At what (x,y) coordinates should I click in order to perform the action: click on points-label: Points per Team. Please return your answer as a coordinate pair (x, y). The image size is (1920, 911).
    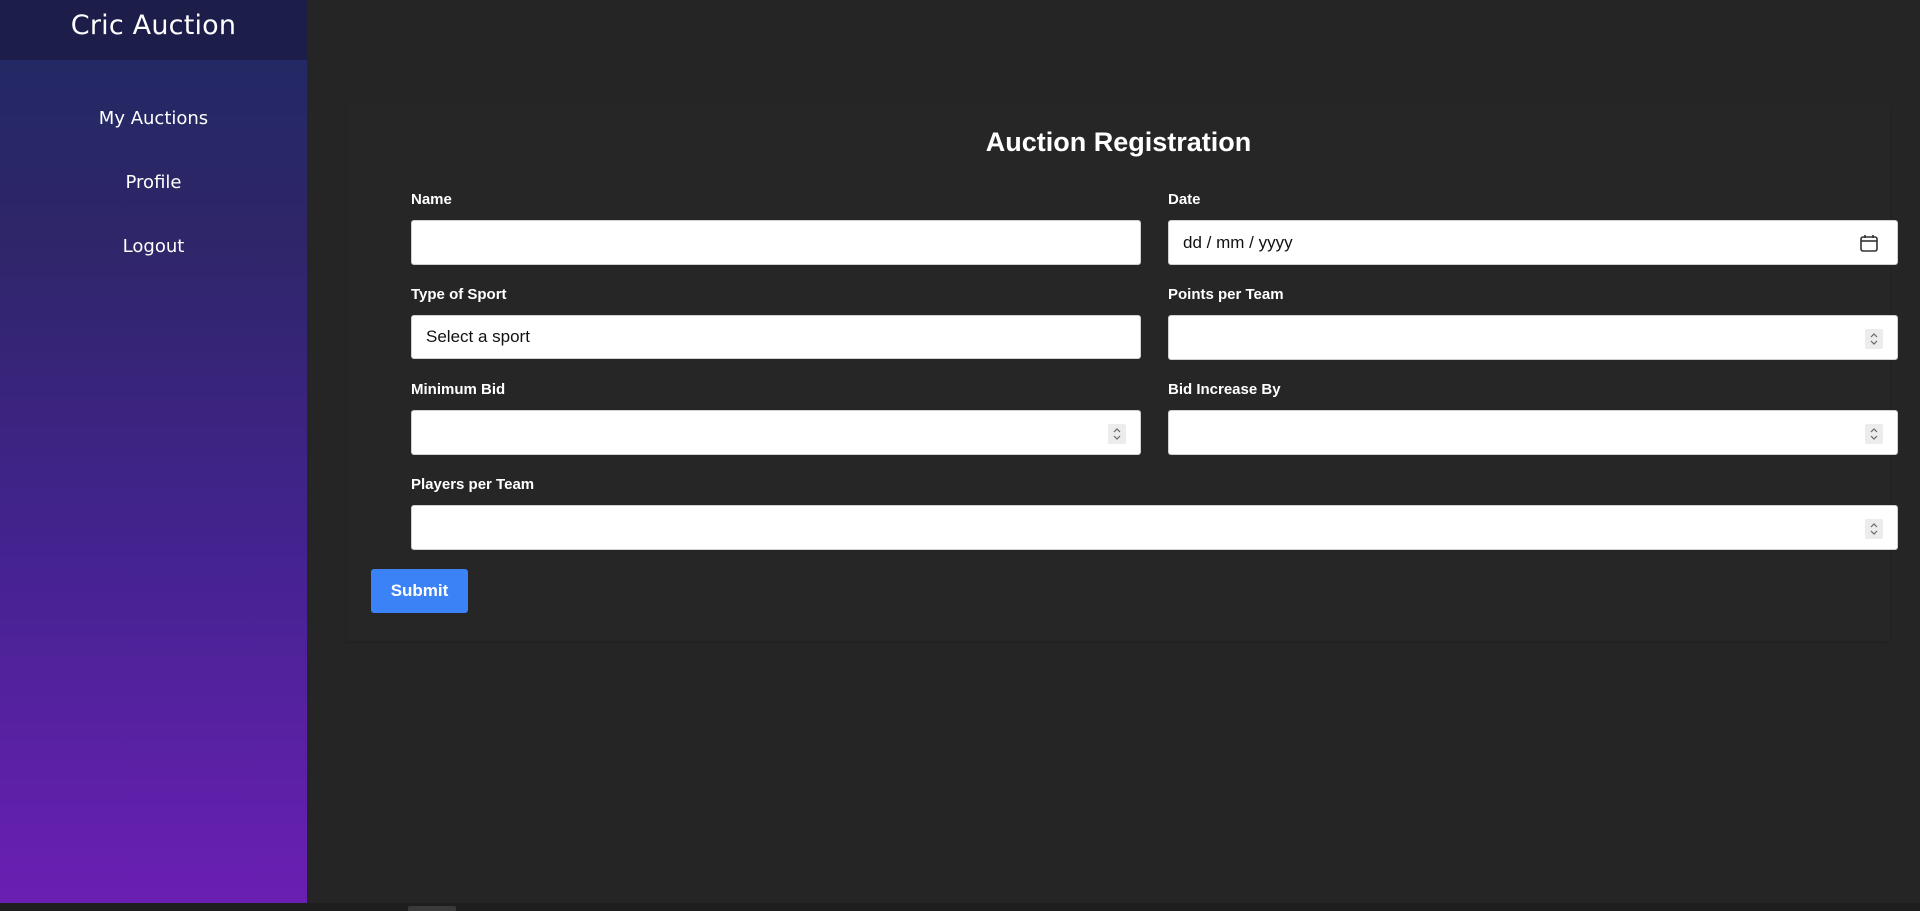
    Looking at the image, I should click on (1226, 294).